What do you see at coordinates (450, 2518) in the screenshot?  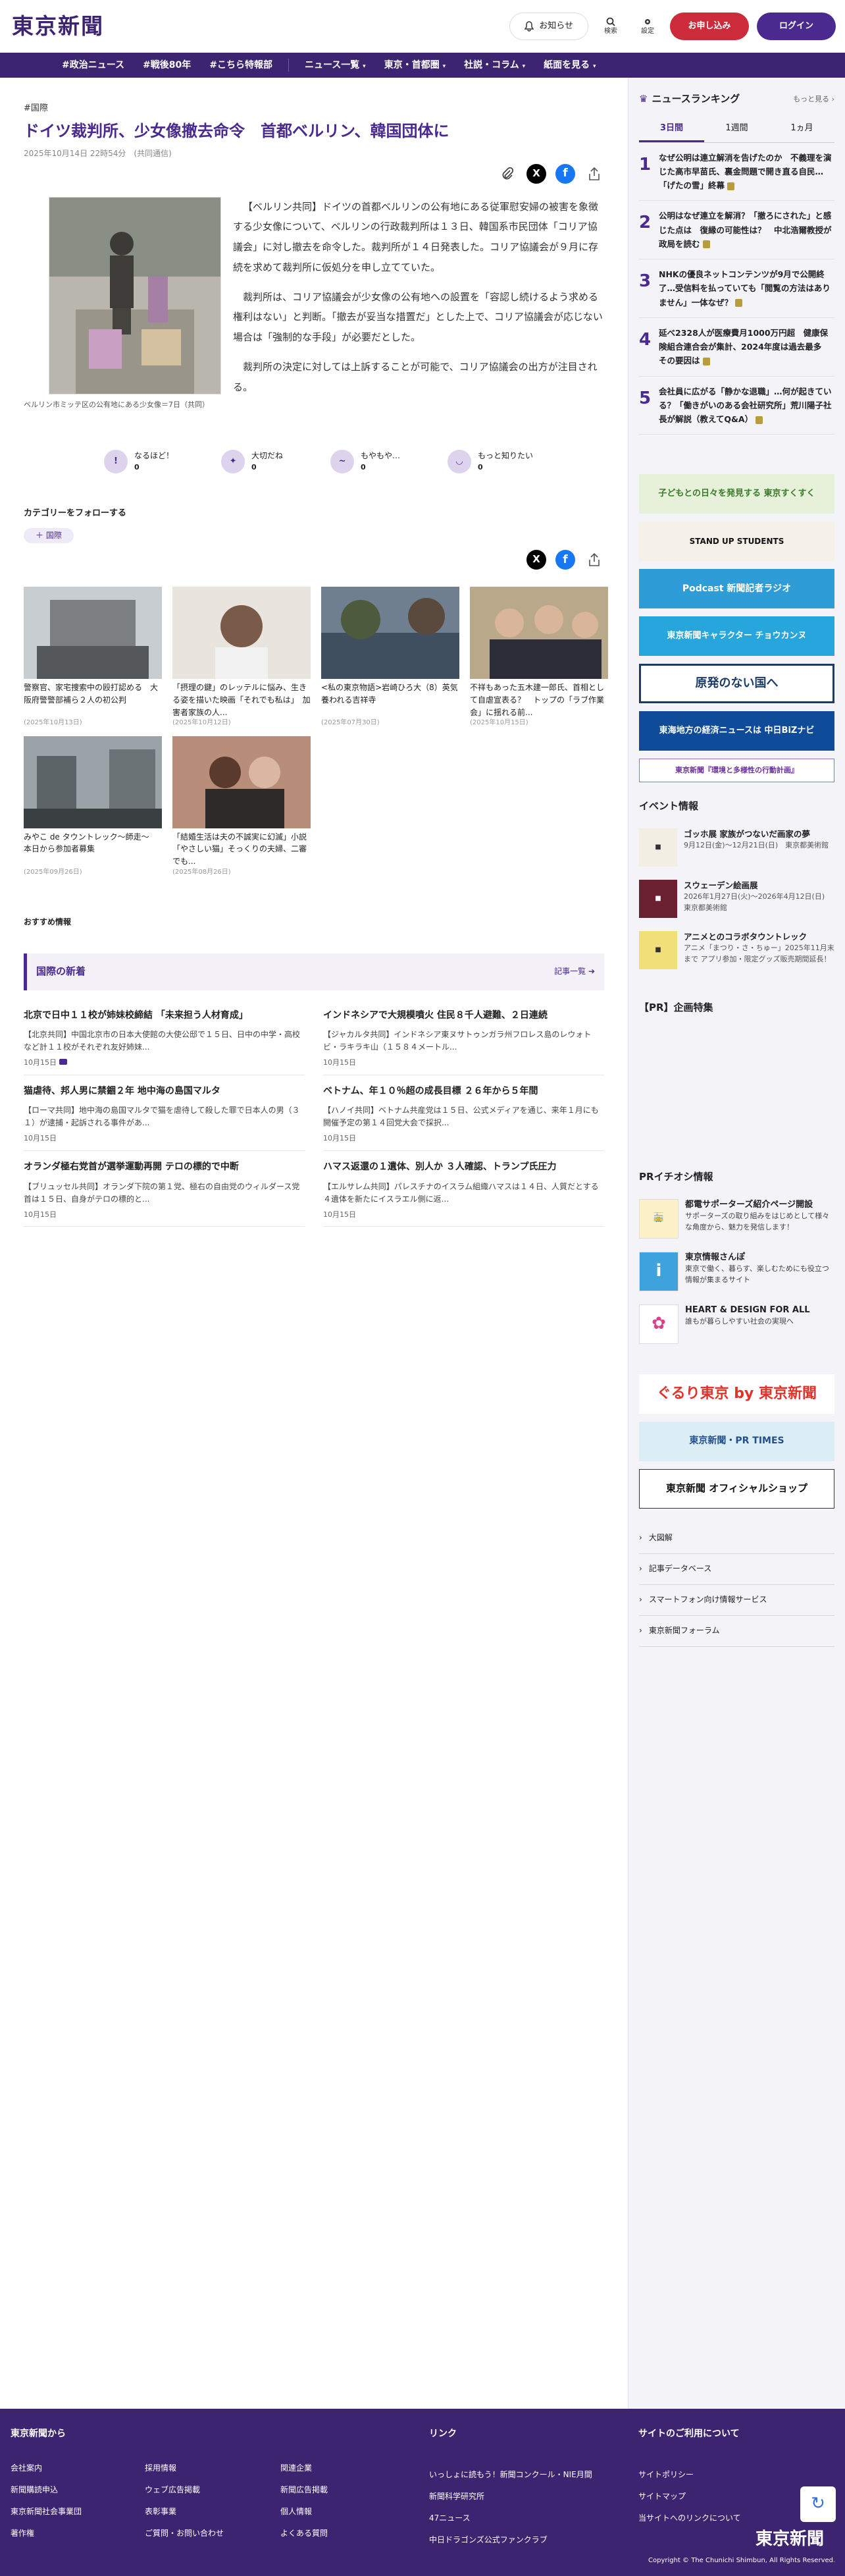 I see `footer-link: 47ニュース` at bounding box center [450, 2518].